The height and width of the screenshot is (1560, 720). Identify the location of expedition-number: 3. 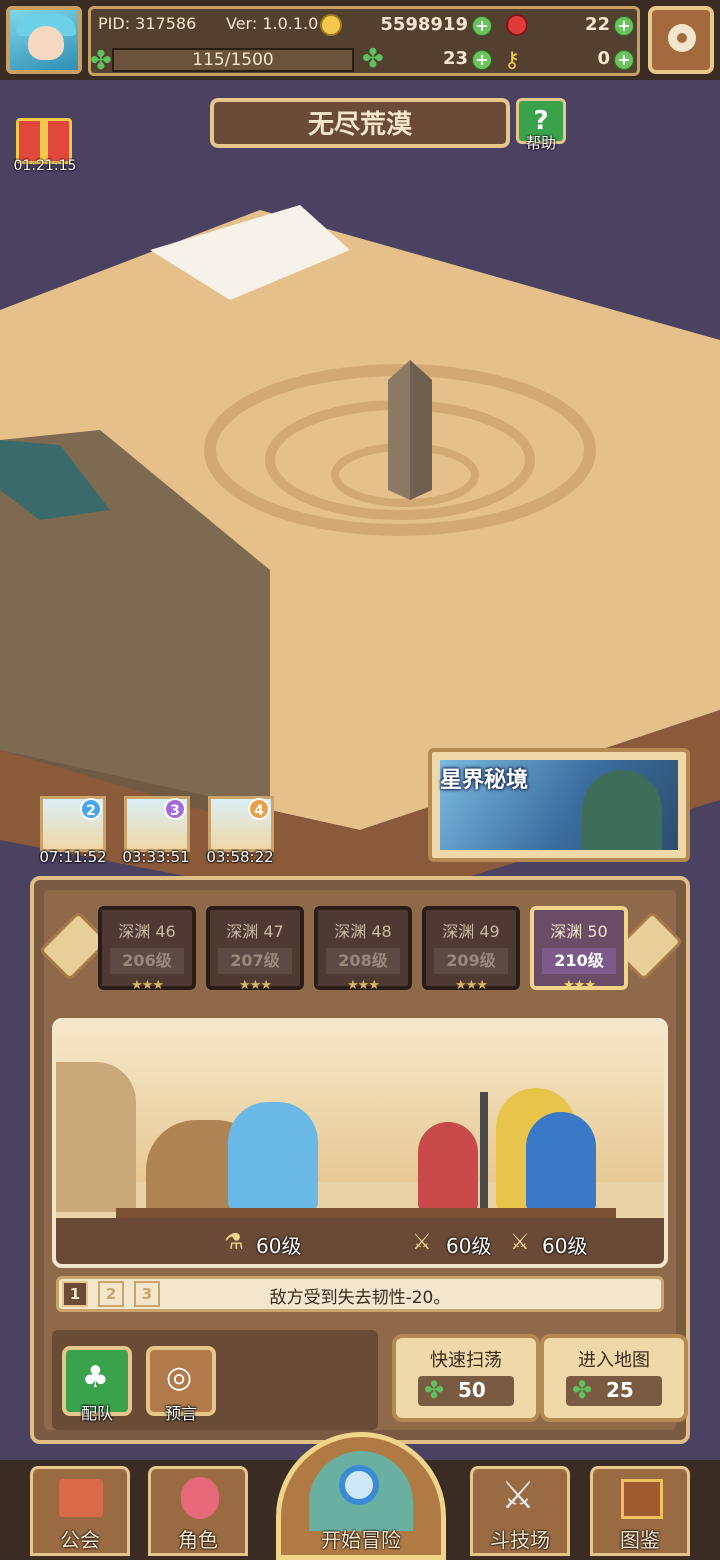
(175, 809).